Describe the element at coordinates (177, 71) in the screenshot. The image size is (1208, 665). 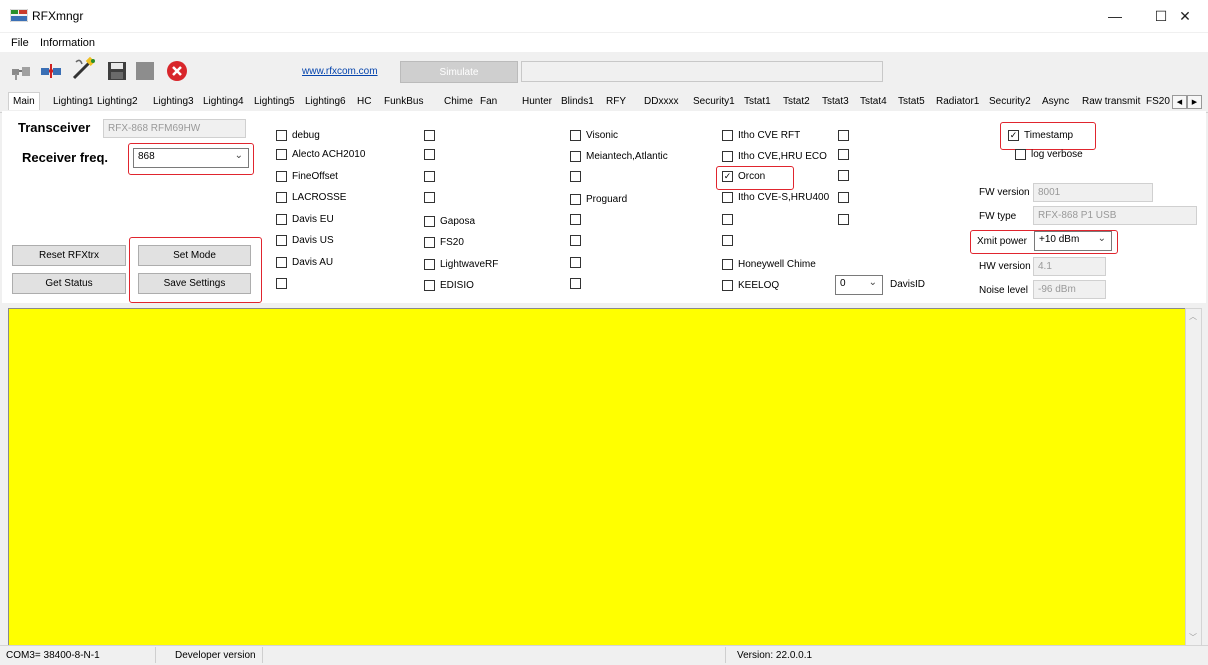
I see `exit-icon` at that location.